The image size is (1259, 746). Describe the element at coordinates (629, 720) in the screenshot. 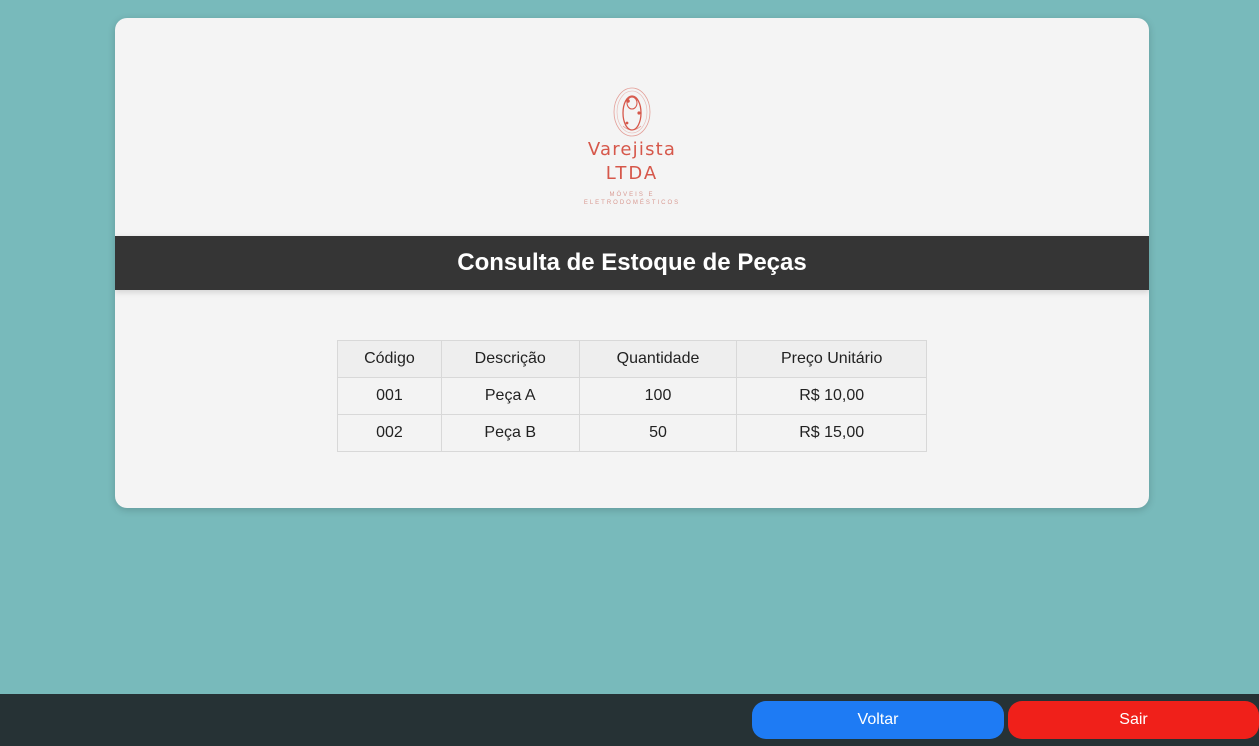

I see `footer-bar: Voltar Sair` at that location.